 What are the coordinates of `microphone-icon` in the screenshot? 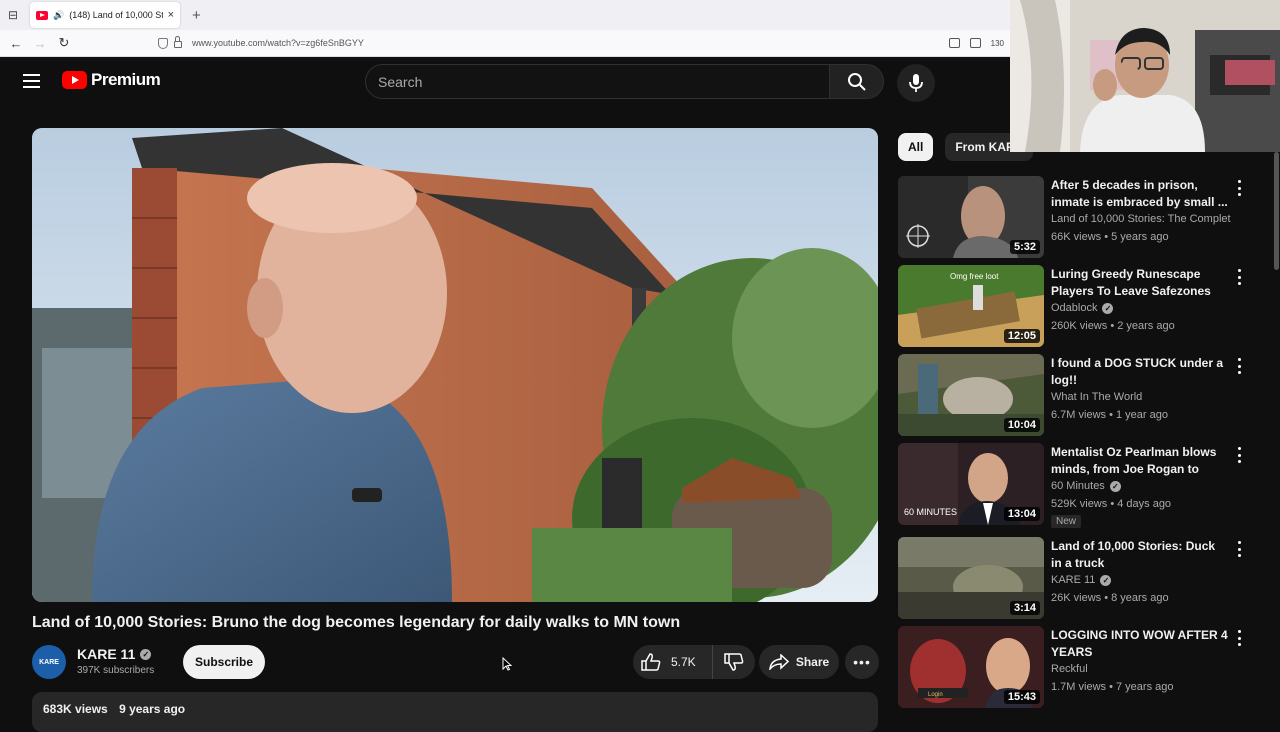 It's located at (916, 83).